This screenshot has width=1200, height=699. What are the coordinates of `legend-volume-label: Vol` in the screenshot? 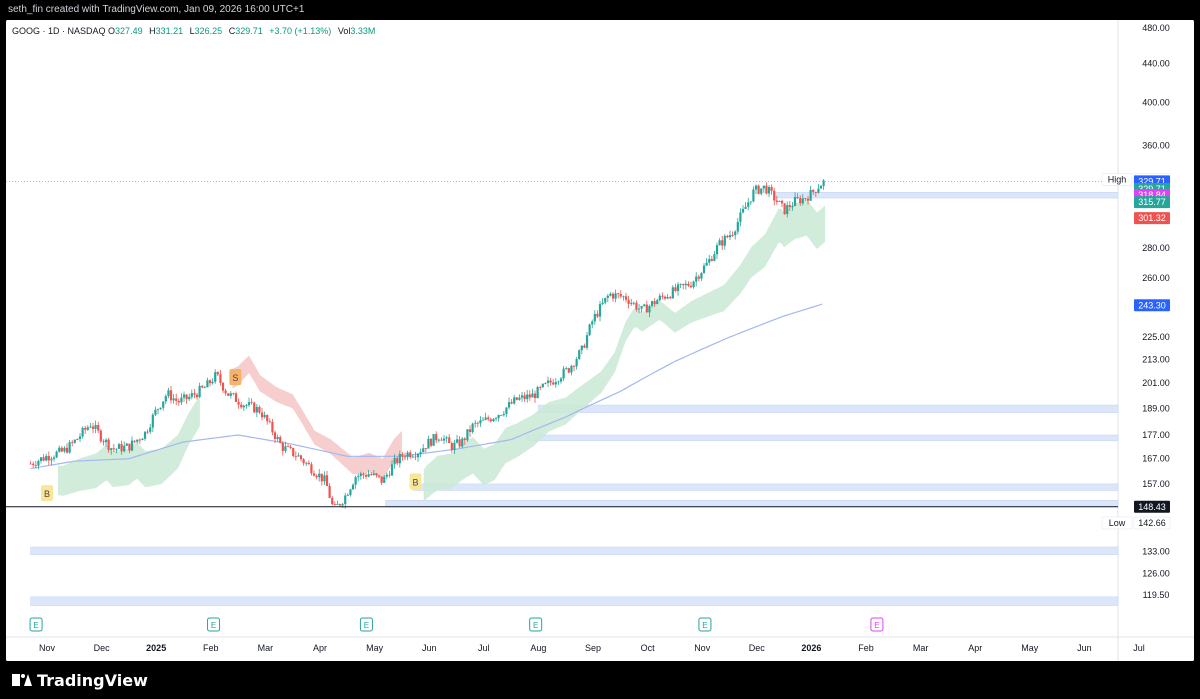 It's located at (344, 31).